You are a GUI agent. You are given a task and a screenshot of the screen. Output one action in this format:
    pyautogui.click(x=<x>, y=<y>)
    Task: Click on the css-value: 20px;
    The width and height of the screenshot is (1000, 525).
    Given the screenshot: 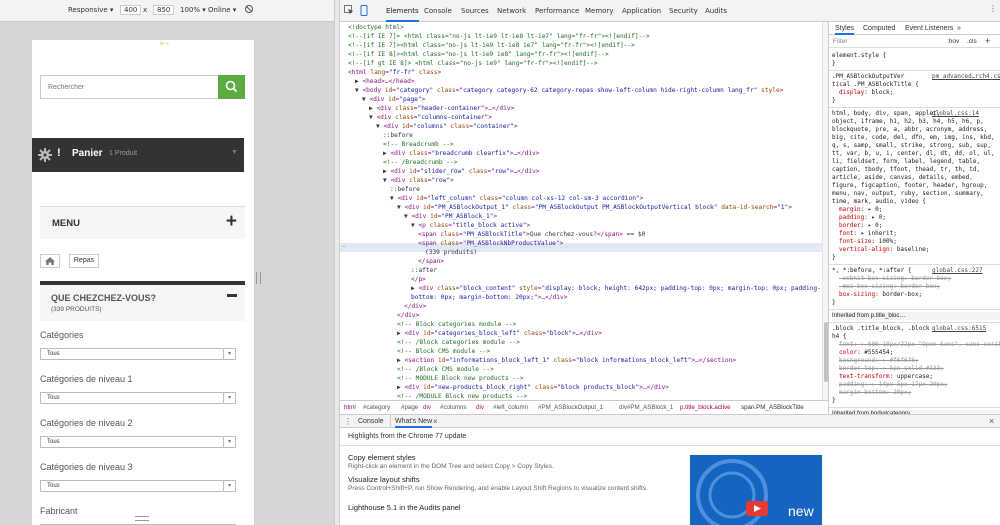 What is the action you would take?
    pyautogui.click(x=902, y=392)
    